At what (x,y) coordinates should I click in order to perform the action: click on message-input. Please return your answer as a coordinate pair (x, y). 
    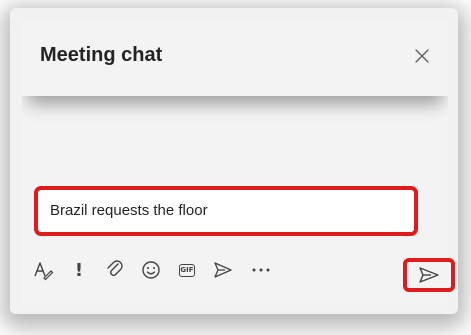
    Looking at the image, I should click on (220, 210).